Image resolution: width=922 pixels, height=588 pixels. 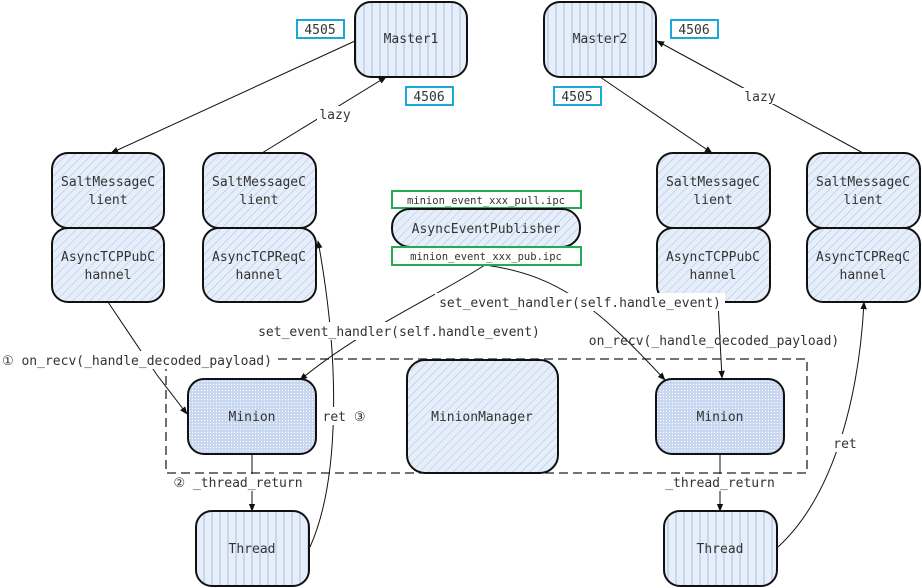 I want to click on port-badge-m2-req: 4506, so click(x=694, y=29).